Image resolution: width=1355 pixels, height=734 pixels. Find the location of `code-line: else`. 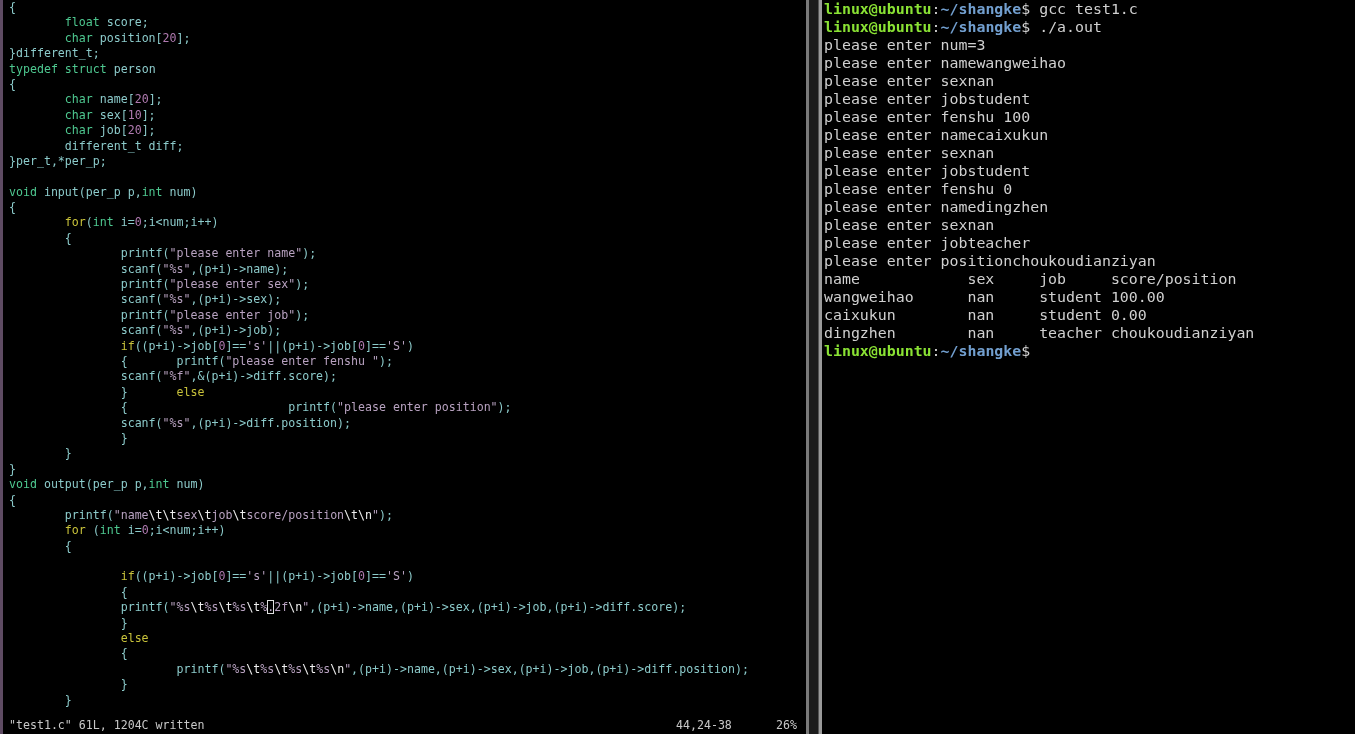

code-line: else is located at coordinates (134, 639).